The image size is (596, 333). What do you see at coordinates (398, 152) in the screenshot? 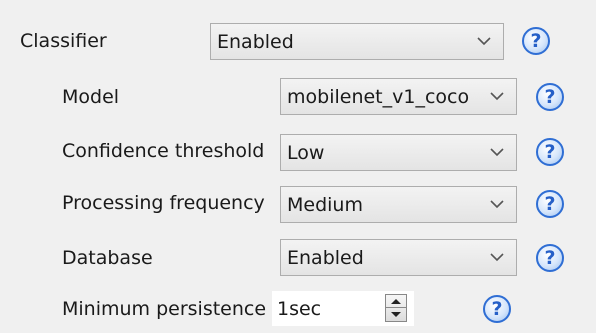
I see `confidence-threshold-select: Low` at bounding box center [398, 152].